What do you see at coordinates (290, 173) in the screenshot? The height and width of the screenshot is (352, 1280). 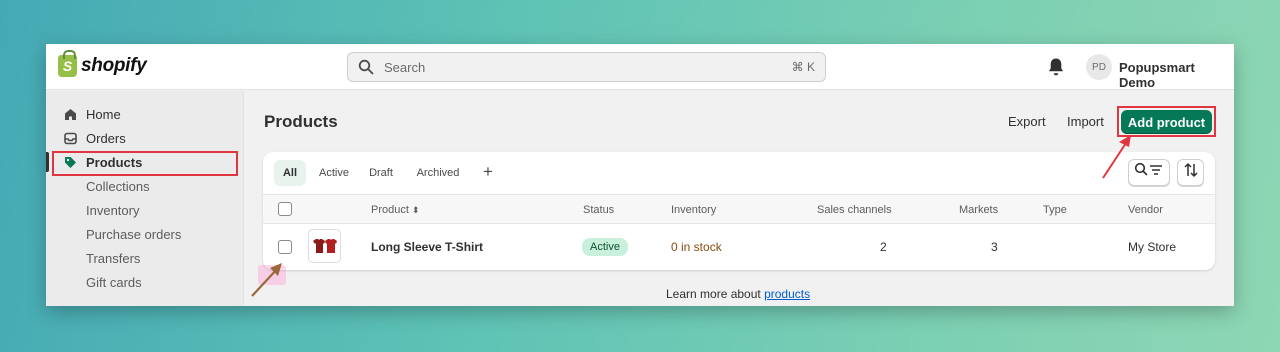 I see `tab-all: All` at bounding box center [290, 173].